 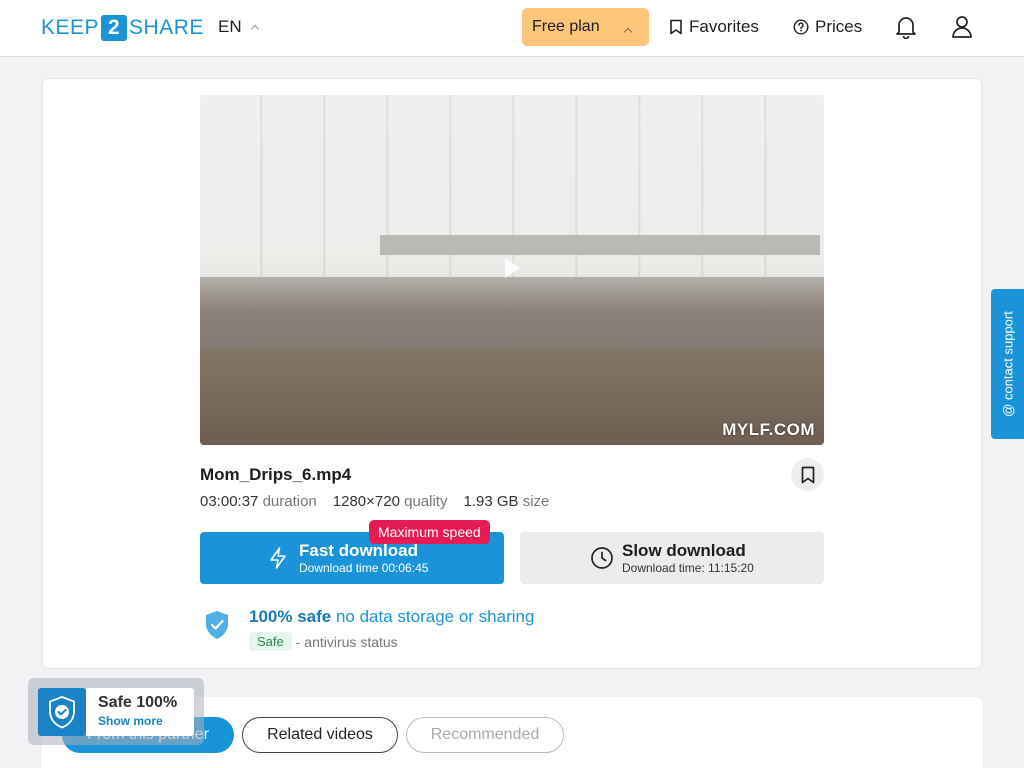 What do you see at coordinates (536, 501) in the screenshot?
I see `size-label: size` at bounding box center [536, 501].